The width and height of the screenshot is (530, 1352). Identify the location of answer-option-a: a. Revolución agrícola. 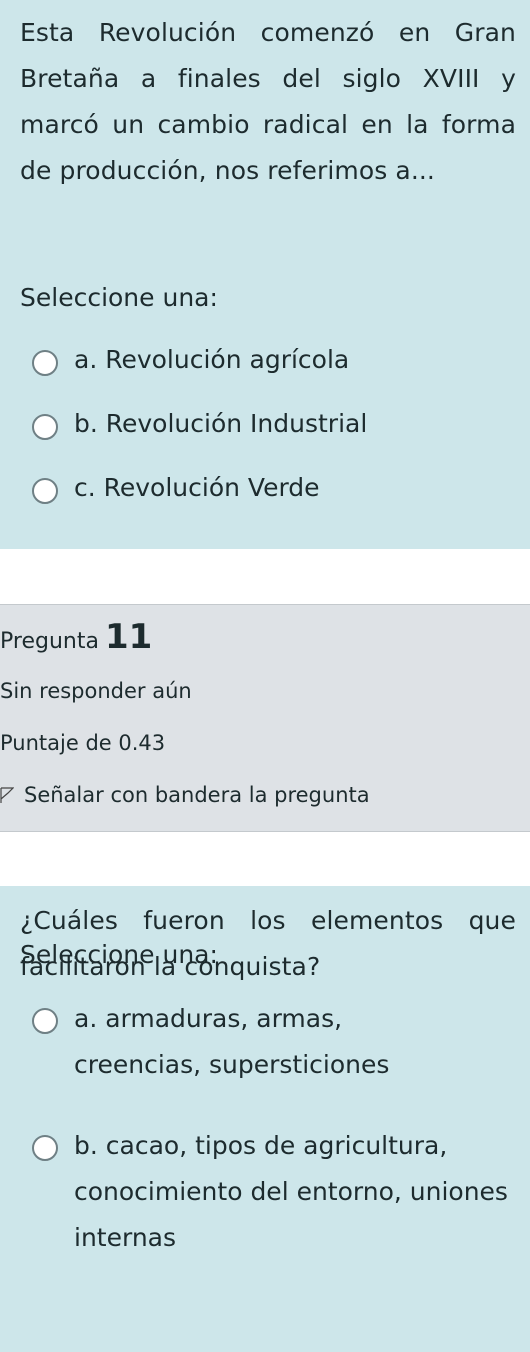
(272, 363).